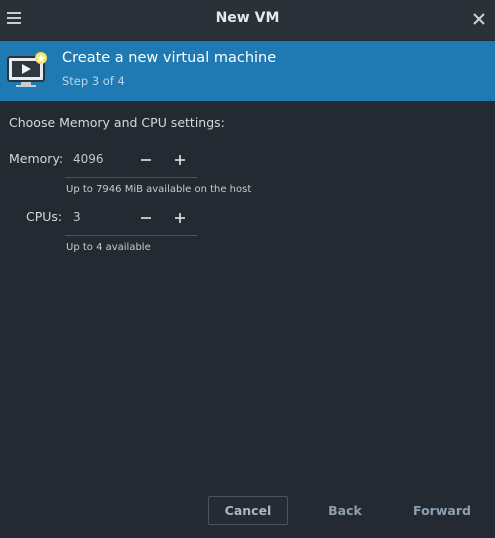 The height and width of the screenshot is (538, 495). I want to click on memory-hint: Up to 7946 MiB available on the host, so click(159, 189).